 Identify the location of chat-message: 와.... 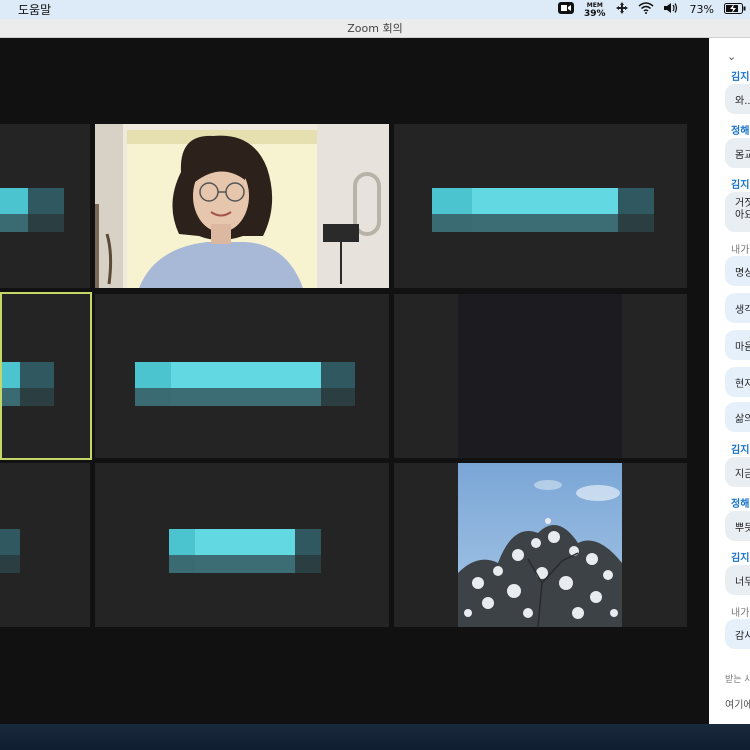
(737, 99).